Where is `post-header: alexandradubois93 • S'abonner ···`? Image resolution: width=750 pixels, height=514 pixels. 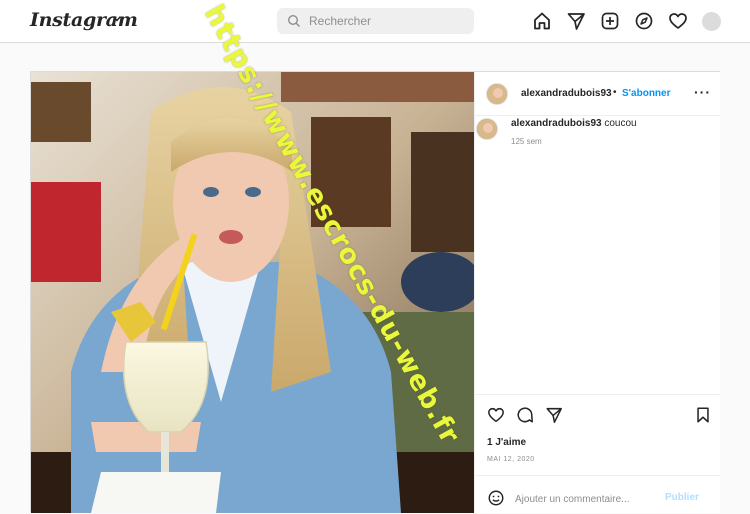 post-header: alexandradubois93 • S'abonner ··· is located at coordinates (598, 94).